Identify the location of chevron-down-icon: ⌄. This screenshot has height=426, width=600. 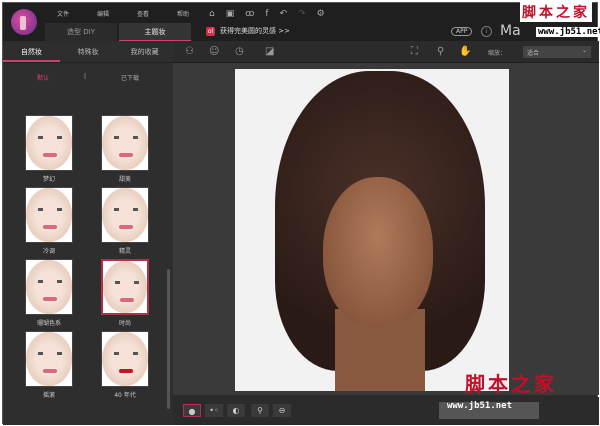
(584, 50).